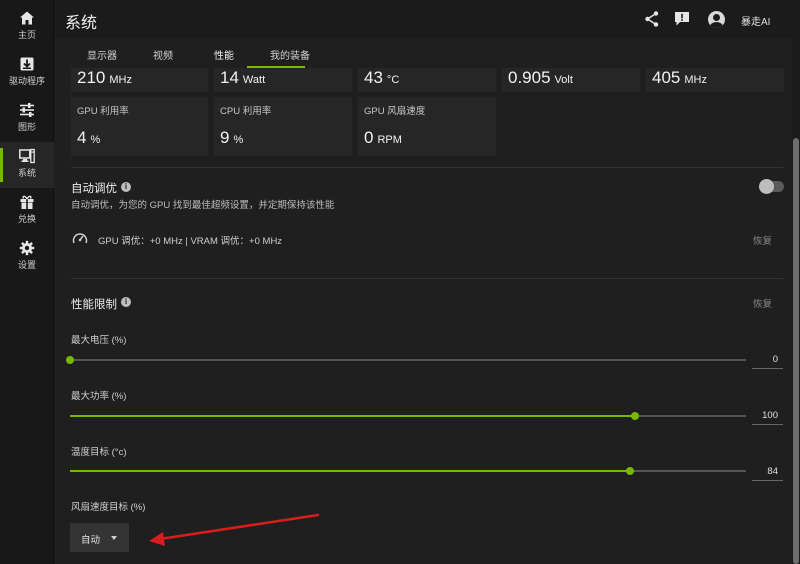 The image size is (800, 564). What do you see at coordinates (395, 111) in the screenshot?
I see `metric-label: GPU 风扇速度` at bounding box center [395, 111].